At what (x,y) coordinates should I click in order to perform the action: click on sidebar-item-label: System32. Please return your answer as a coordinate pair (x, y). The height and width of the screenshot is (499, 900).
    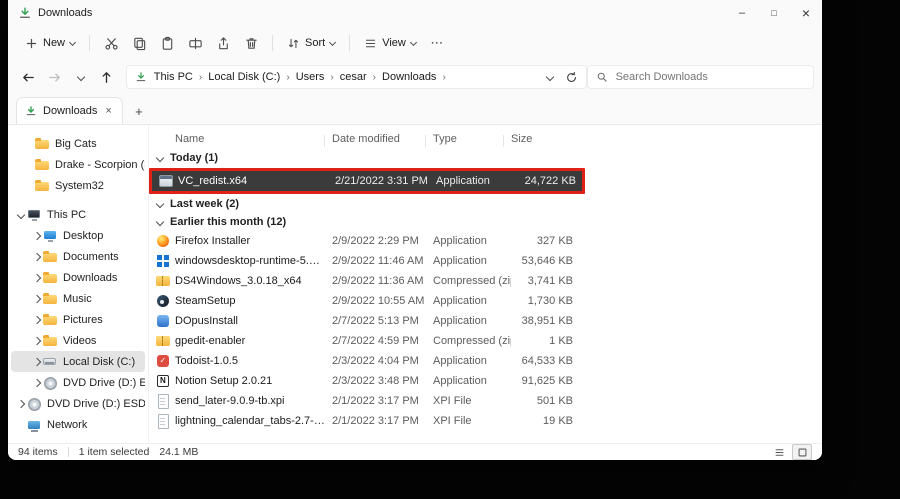
    Looking at the image, I should click on (79, 185).